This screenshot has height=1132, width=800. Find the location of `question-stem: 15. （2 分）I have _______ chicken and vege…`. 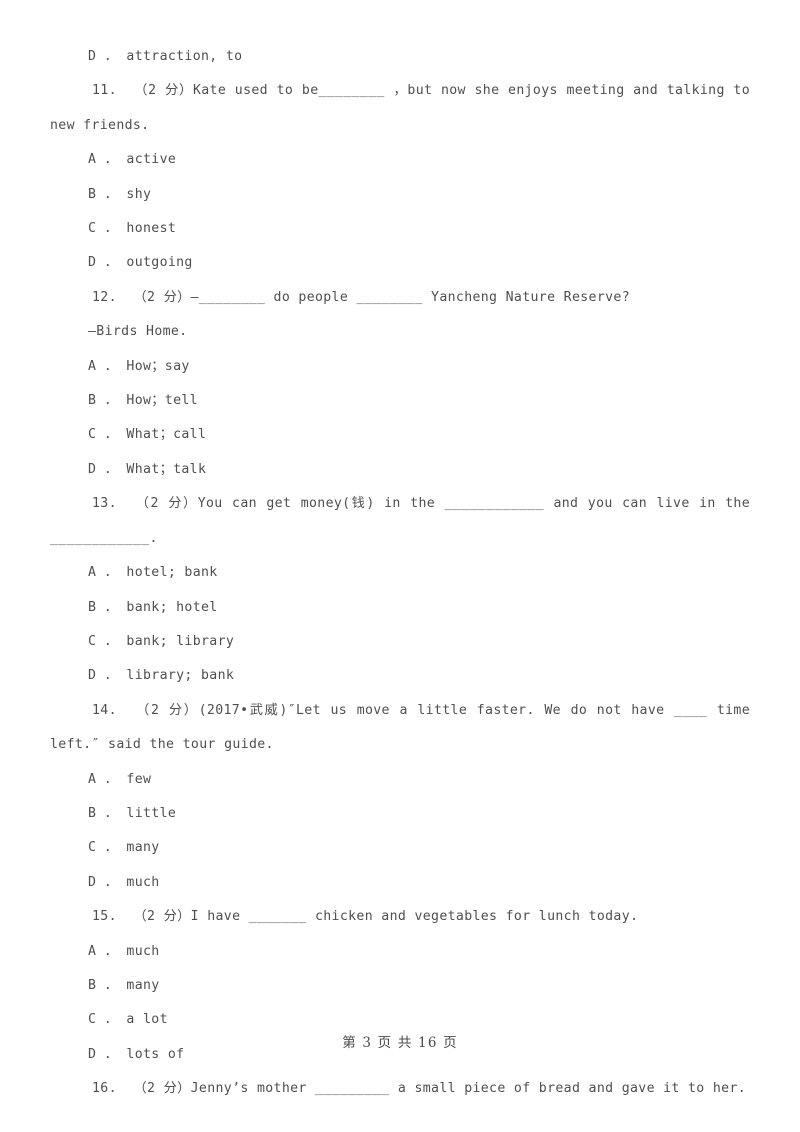

question-stem: 15. （2 分）I have _______ chicken and vege… is located at coordinates (365, 917).